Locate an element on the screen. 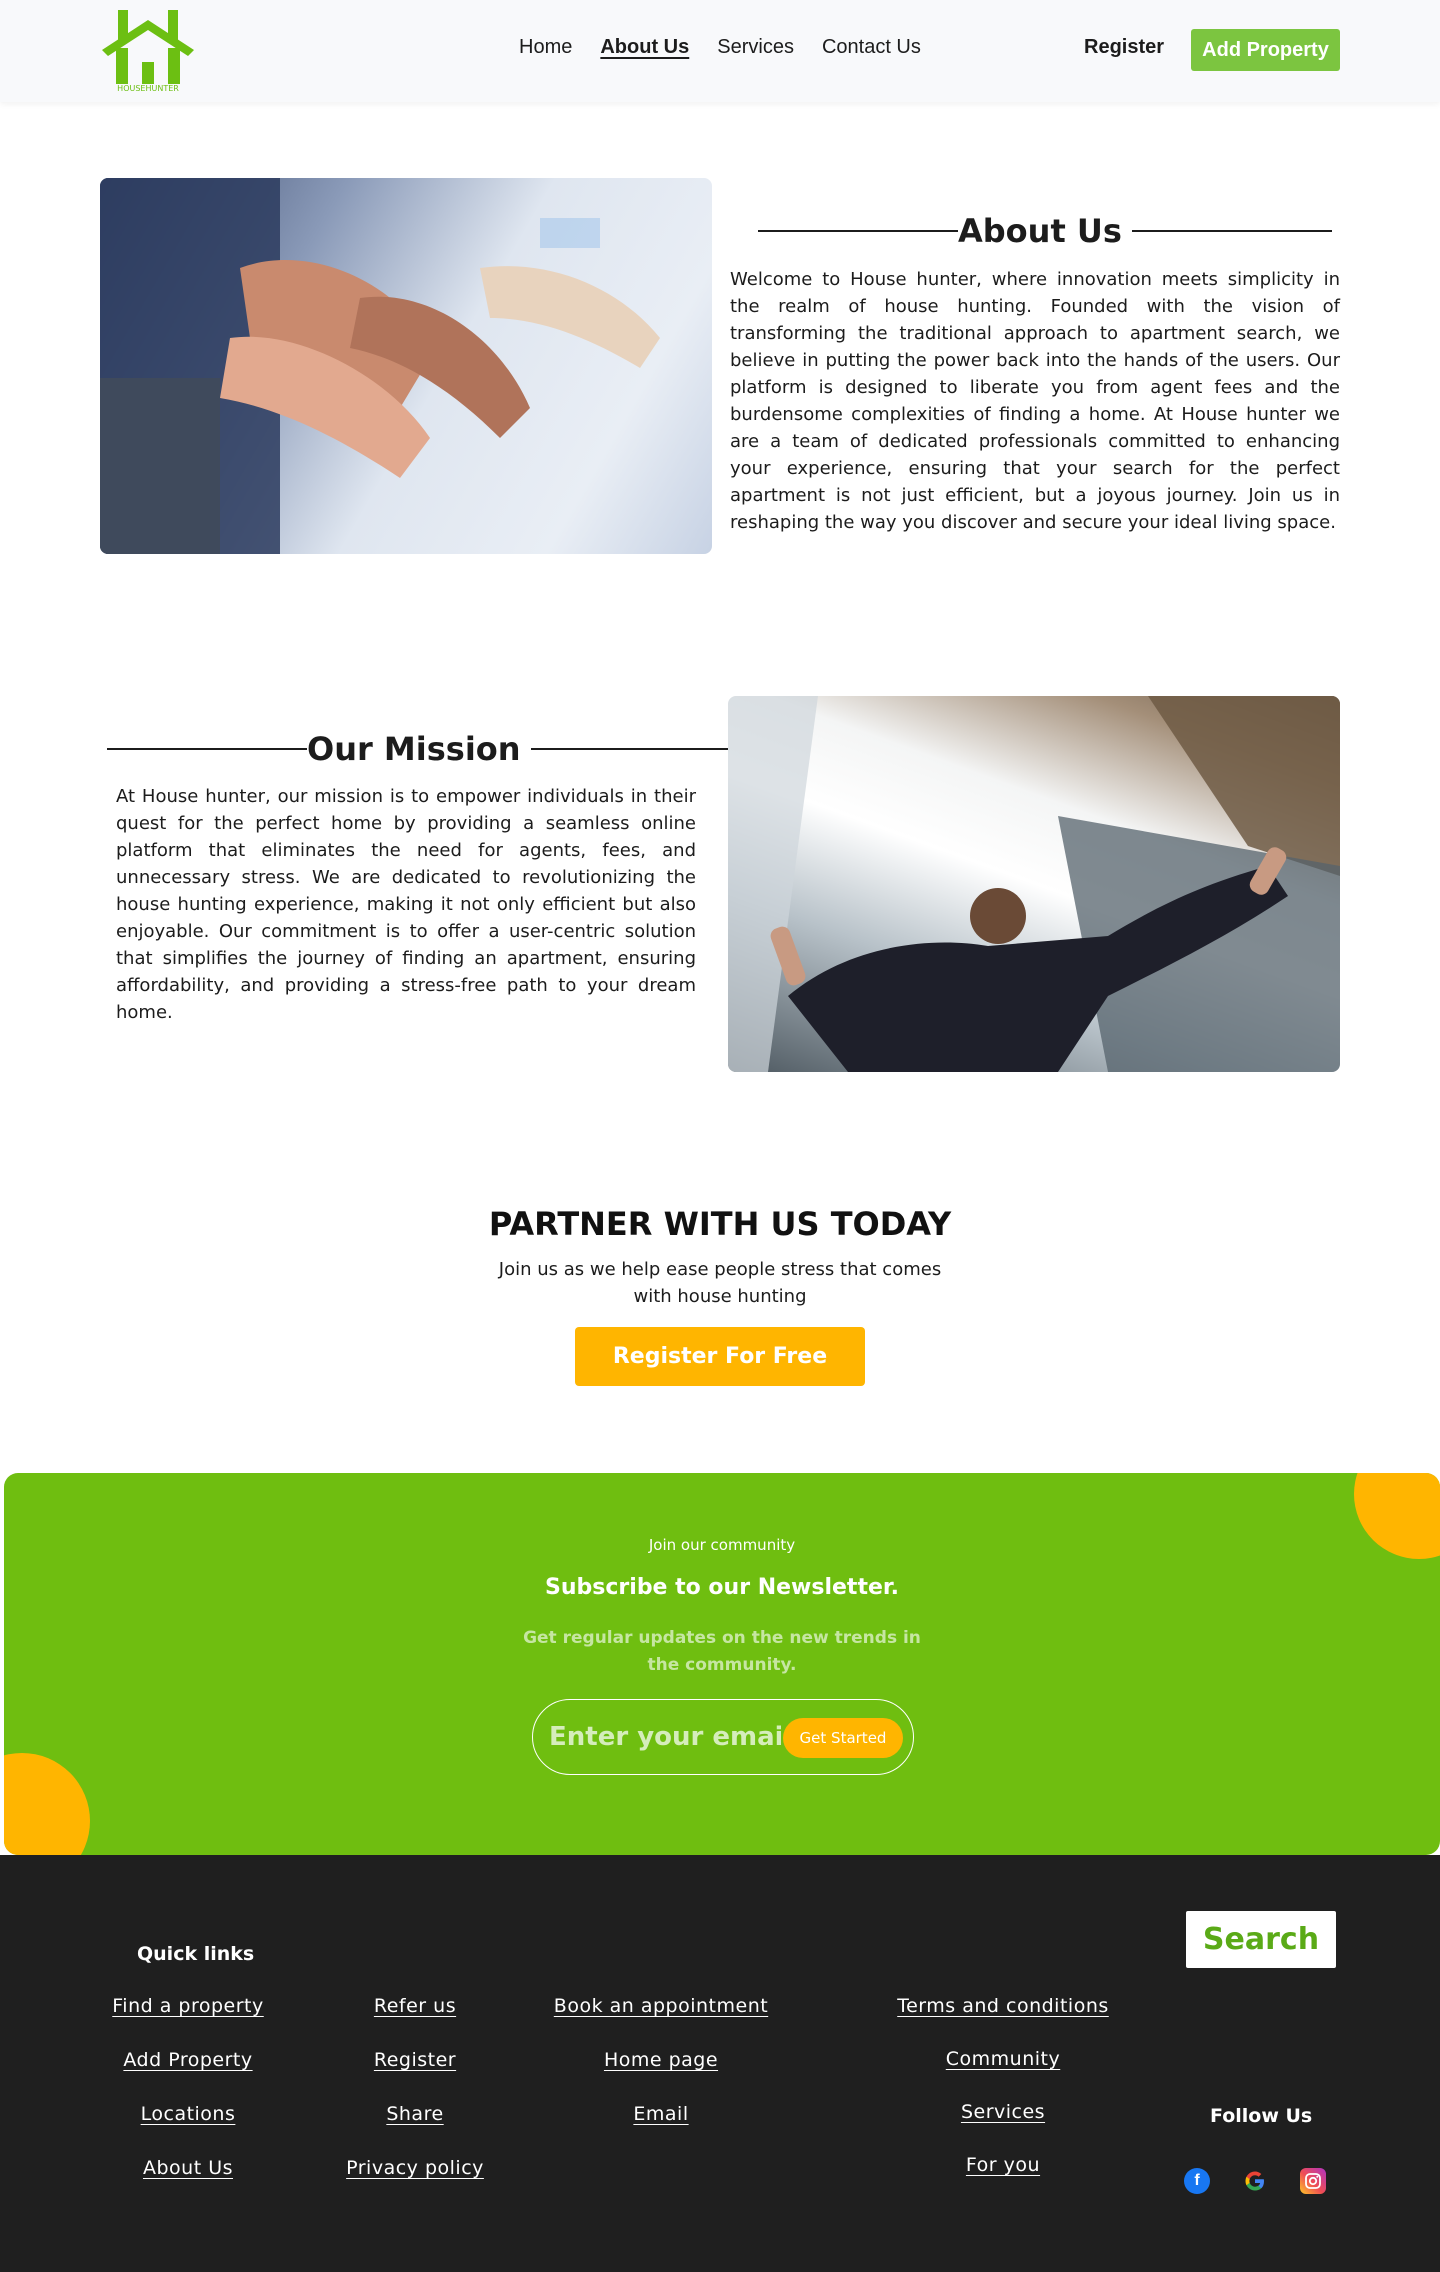 The width and height of the screenshot is (1440, 2272). decorative-circle-bottom-left is located at coordinates (47, 1804).